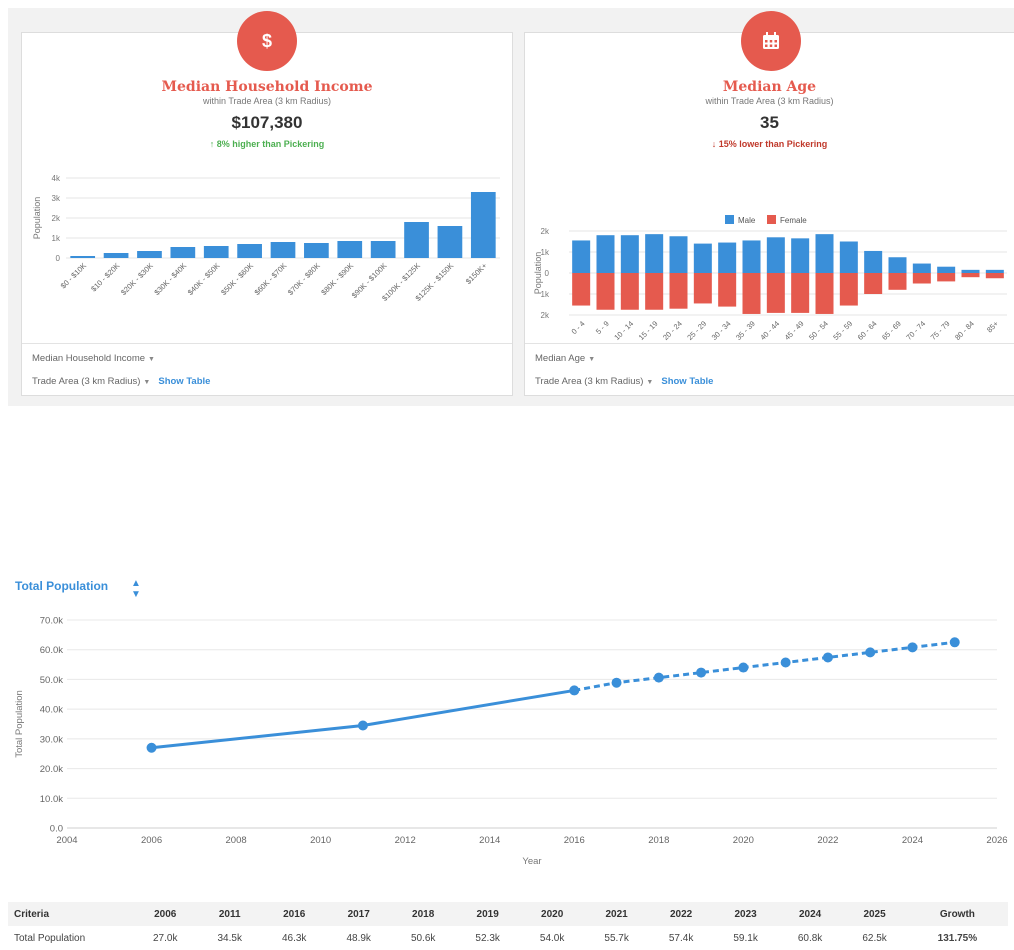 This screenshot has width=1014, height=950. Describe the element at coordinates (810, 938) in the screenshot. I see `table-cell: 60.8k` at that location.